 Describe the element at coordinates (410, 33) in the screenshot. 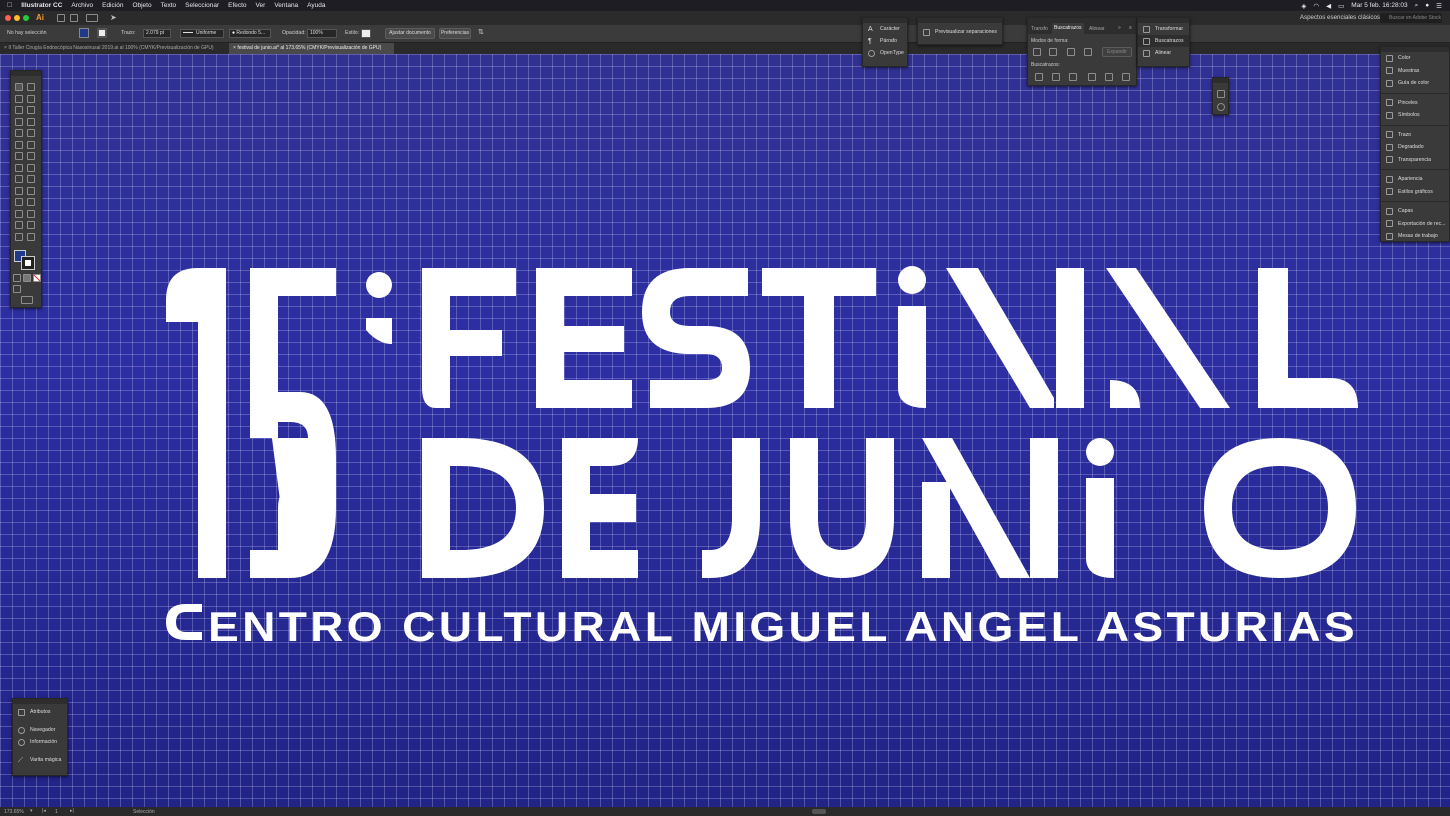

I see `adjust-document-button: Ajustar documento` at that location.